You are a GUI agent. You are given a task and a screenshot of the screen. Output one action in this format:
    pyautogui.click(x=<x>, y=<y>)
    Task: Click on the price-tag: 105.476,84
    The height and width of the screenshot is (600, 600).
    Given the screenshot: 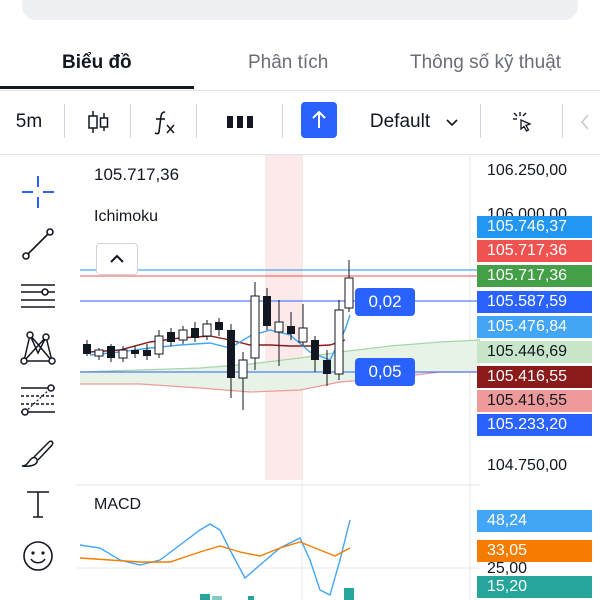 What is the action you would take?
    pyautogui.click(x=534, y=327)
    